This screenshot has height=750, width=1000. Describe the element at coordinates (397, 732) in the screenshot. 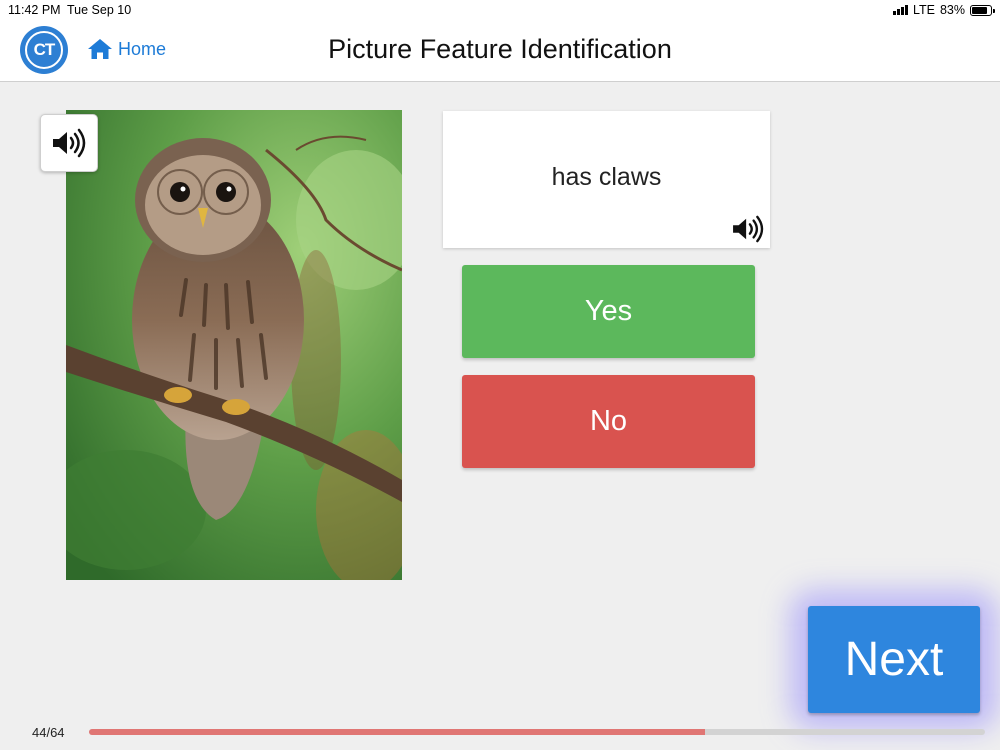

I see `progress-fill` at that location.